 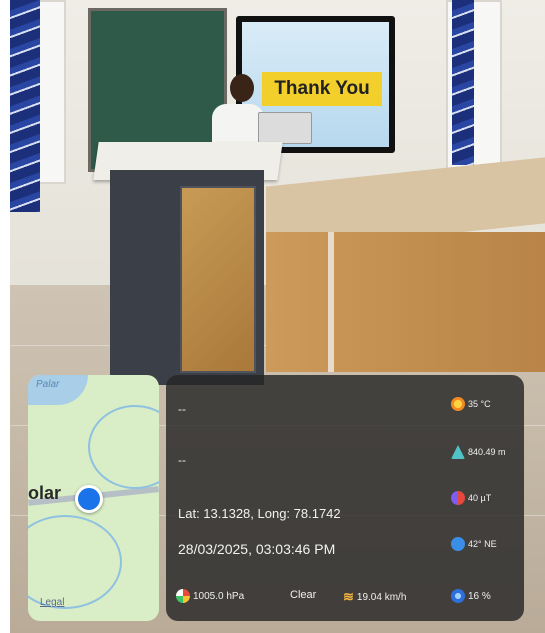 What do you see at coordinates (458, 544) in the screenshot?
I see `compass-icon` at bounding box center [458, 544].